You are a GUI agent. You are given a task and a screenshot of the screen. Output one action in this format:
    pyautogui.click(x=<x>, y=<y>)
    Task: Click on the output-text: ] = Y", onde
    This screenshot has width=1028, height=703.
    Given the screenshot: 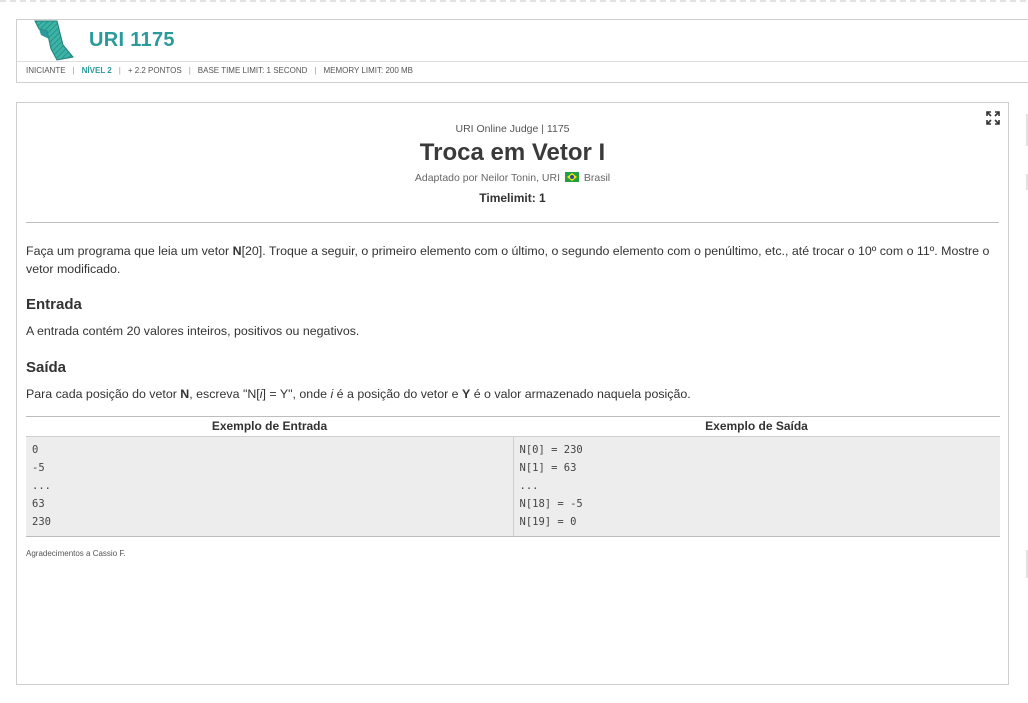 What is the action you would take?
    pyautogui.click(x=296, y=394)
    